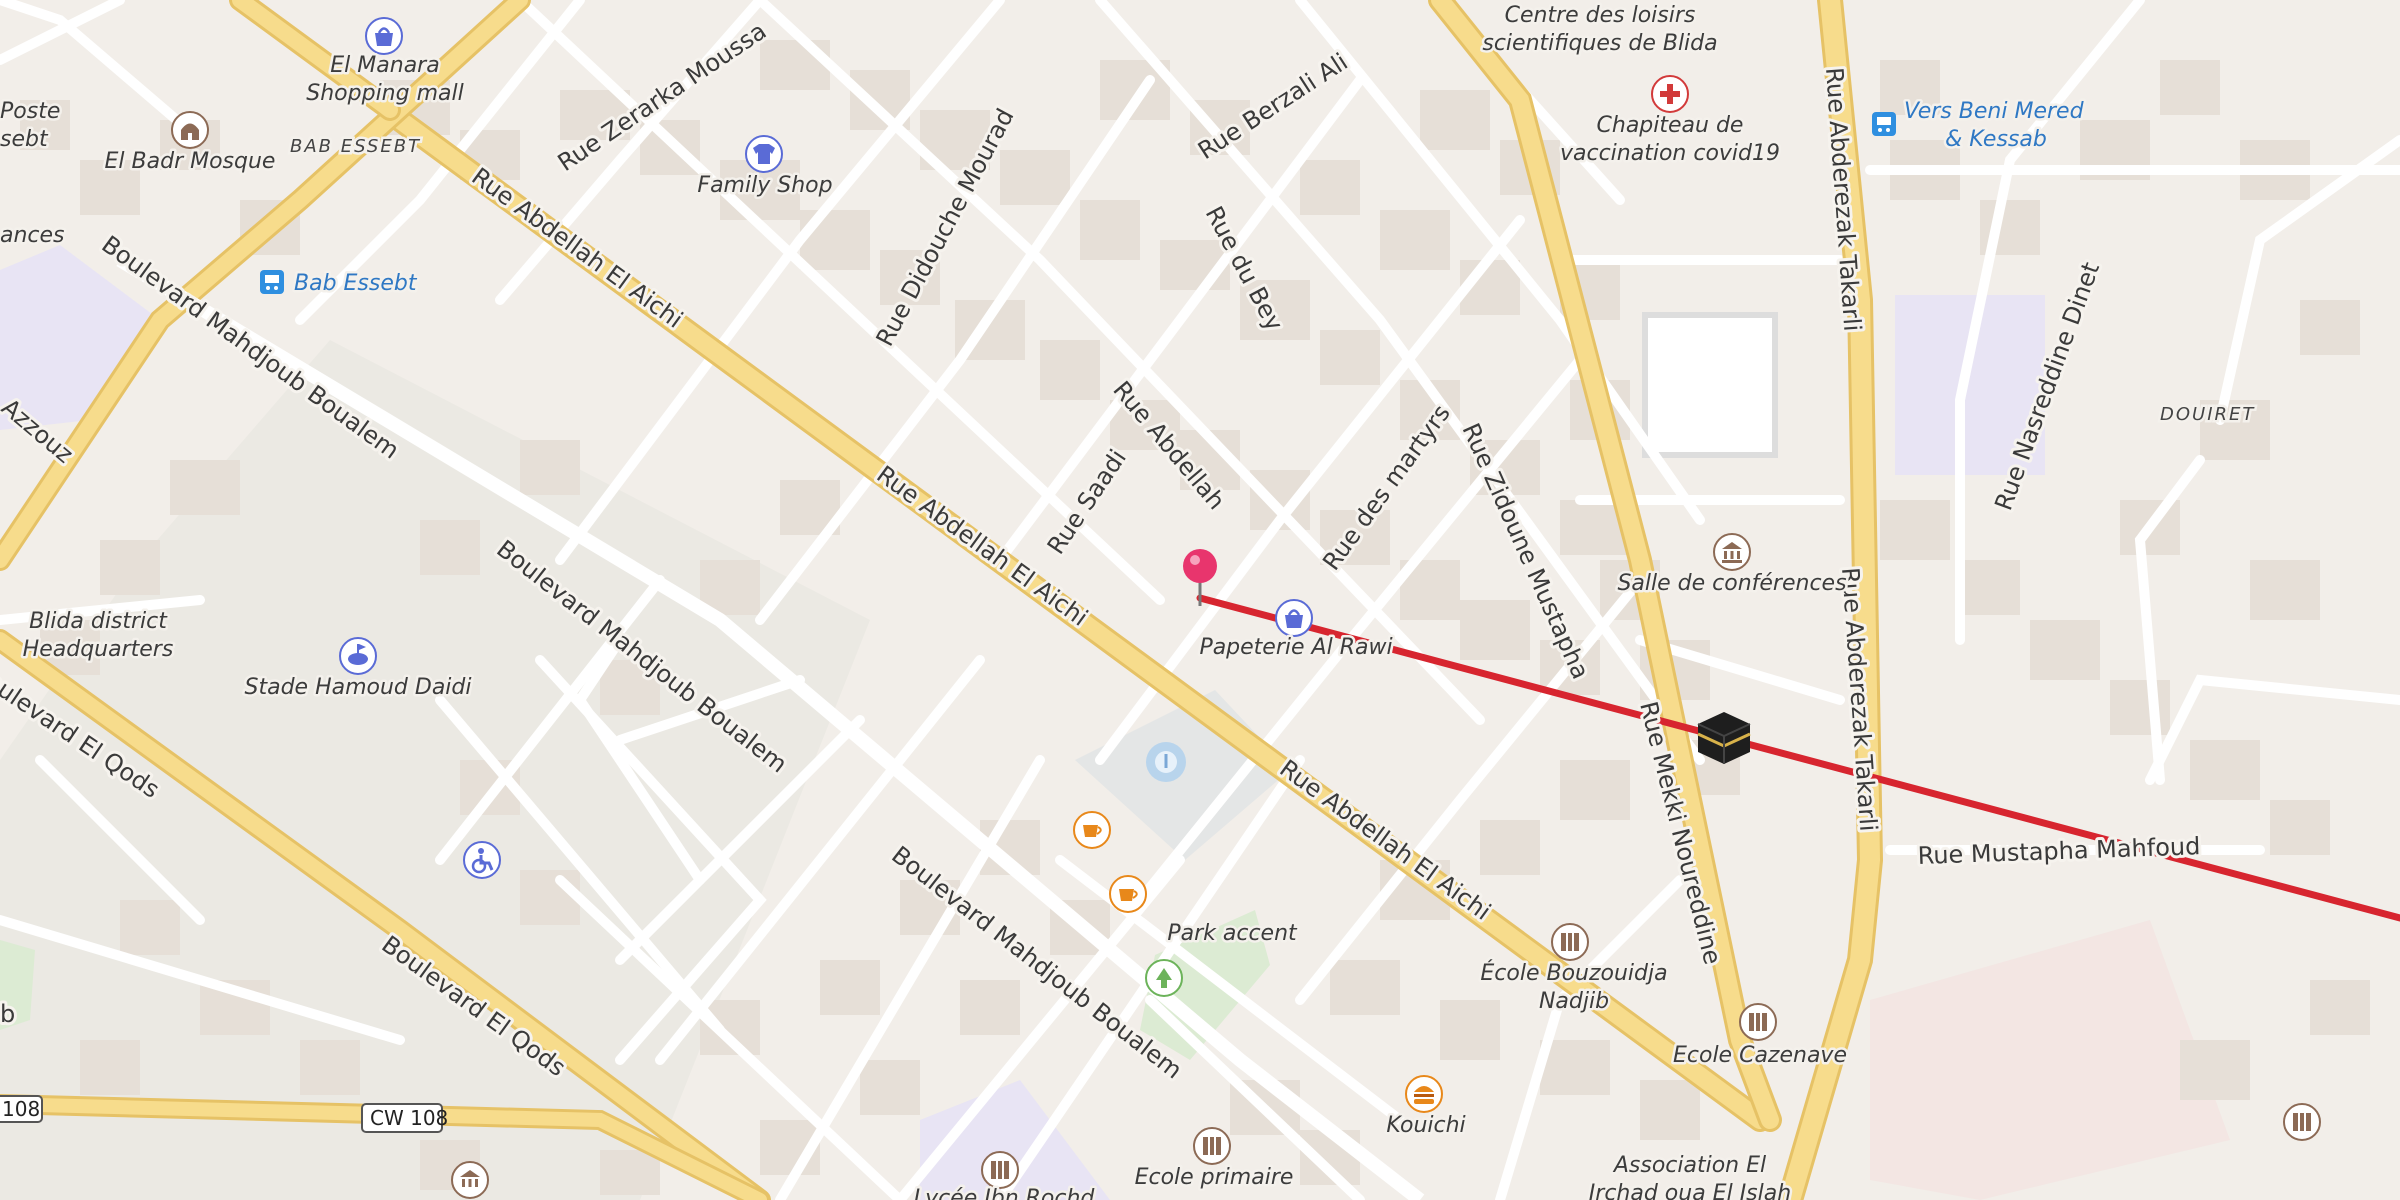 This screenshot has height=1200, width=2400. Describe the element at coordinates (356, 283) in the screenshot. I see `poi-label: Bab Essebt` at that location.